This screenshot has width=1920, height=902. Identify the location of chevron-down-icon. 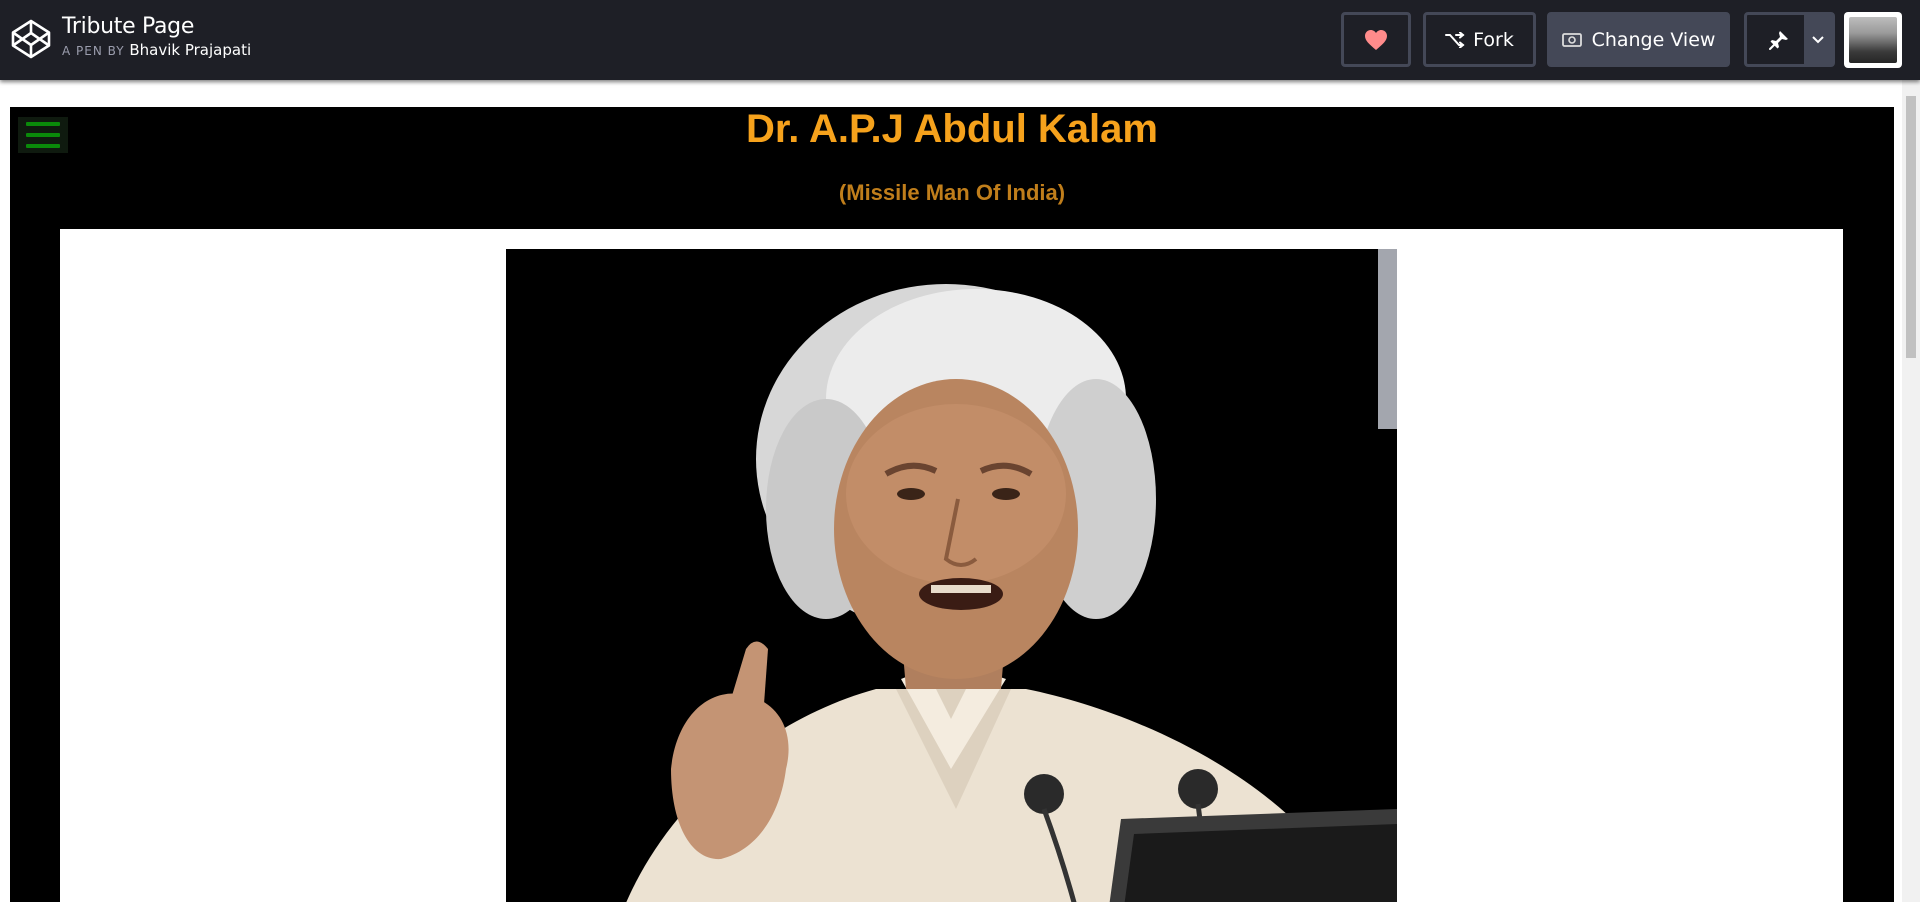
(1818, 39).